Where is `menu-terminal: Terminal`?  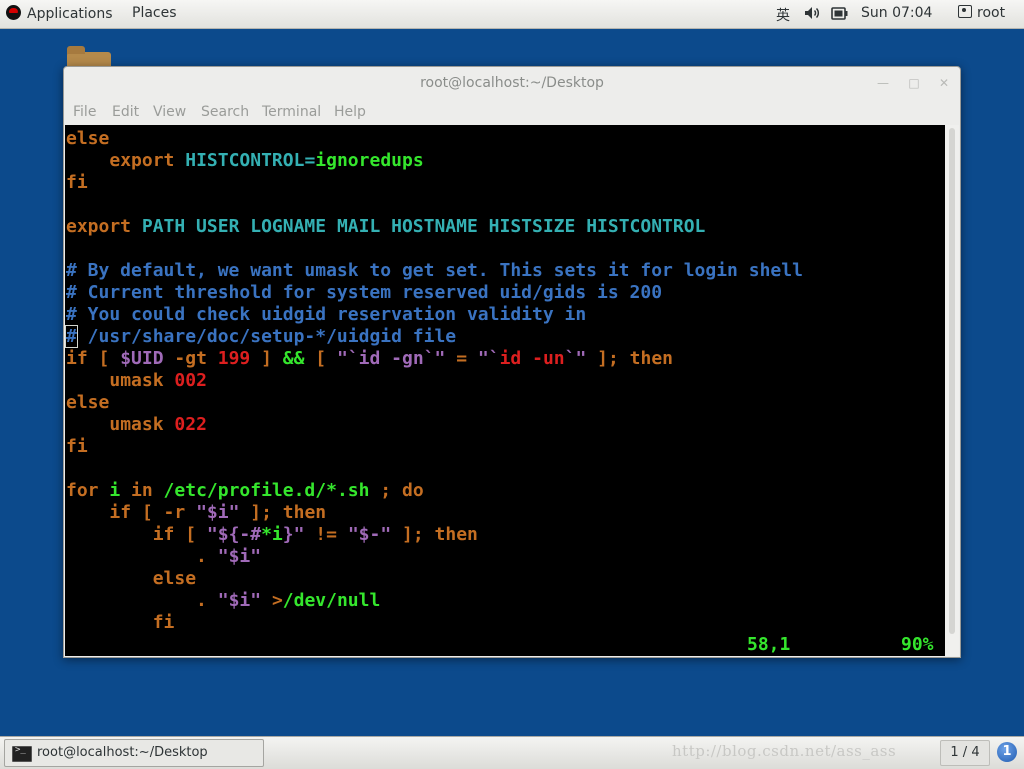
menu-terminal: Terminal is located at coordinates (291, 112).